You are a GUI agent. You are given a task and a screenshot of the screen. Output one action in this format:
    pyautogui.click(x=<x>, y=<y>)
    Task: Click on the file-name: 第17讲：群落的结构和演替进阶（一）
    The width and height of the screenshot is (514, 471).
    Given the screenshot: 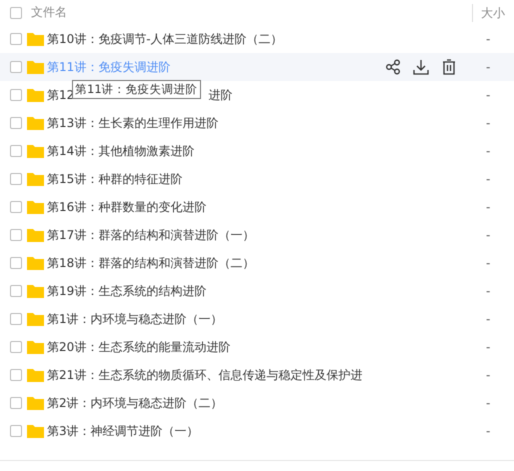 What is the action you would take?
    pyautogui.click(x=150, y=235)
    